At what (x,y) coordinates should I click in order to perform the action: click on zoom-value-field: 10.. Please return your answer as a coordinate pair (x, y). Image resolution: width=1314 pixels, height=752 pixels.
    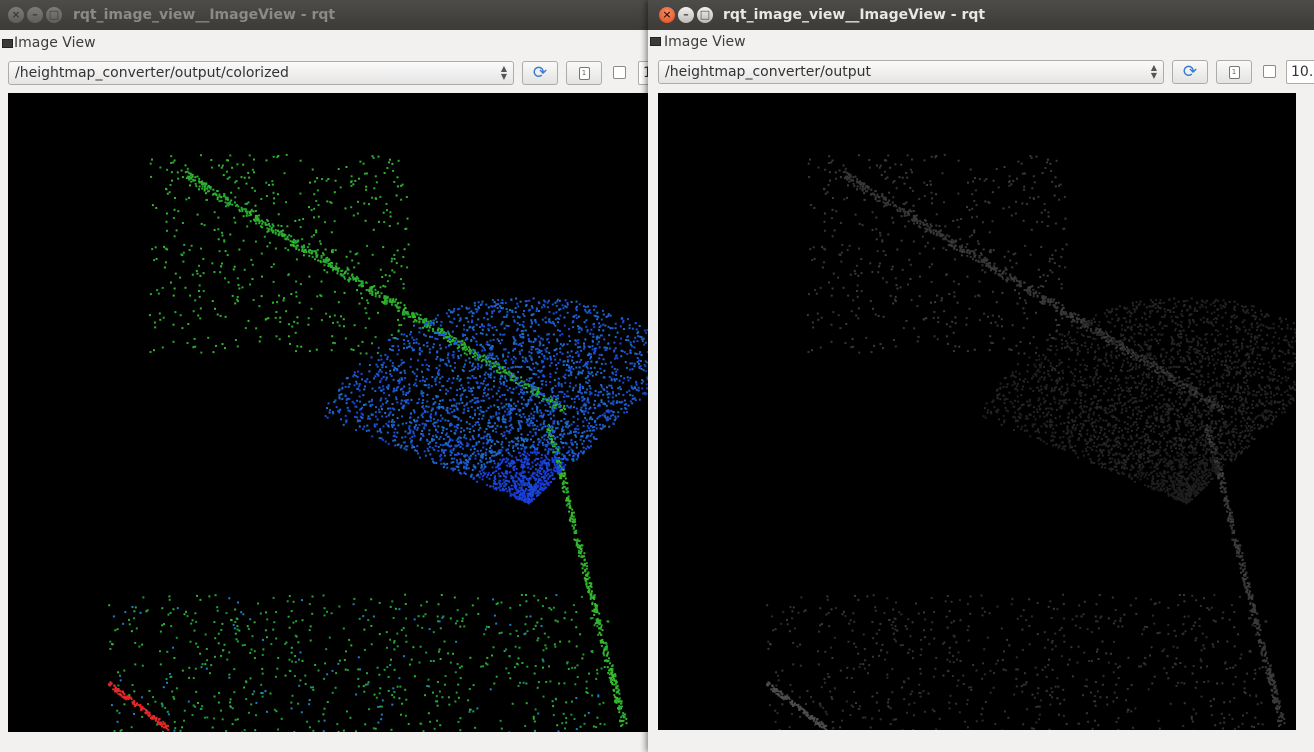
    Looking at the image, I should click on (1300, 72).